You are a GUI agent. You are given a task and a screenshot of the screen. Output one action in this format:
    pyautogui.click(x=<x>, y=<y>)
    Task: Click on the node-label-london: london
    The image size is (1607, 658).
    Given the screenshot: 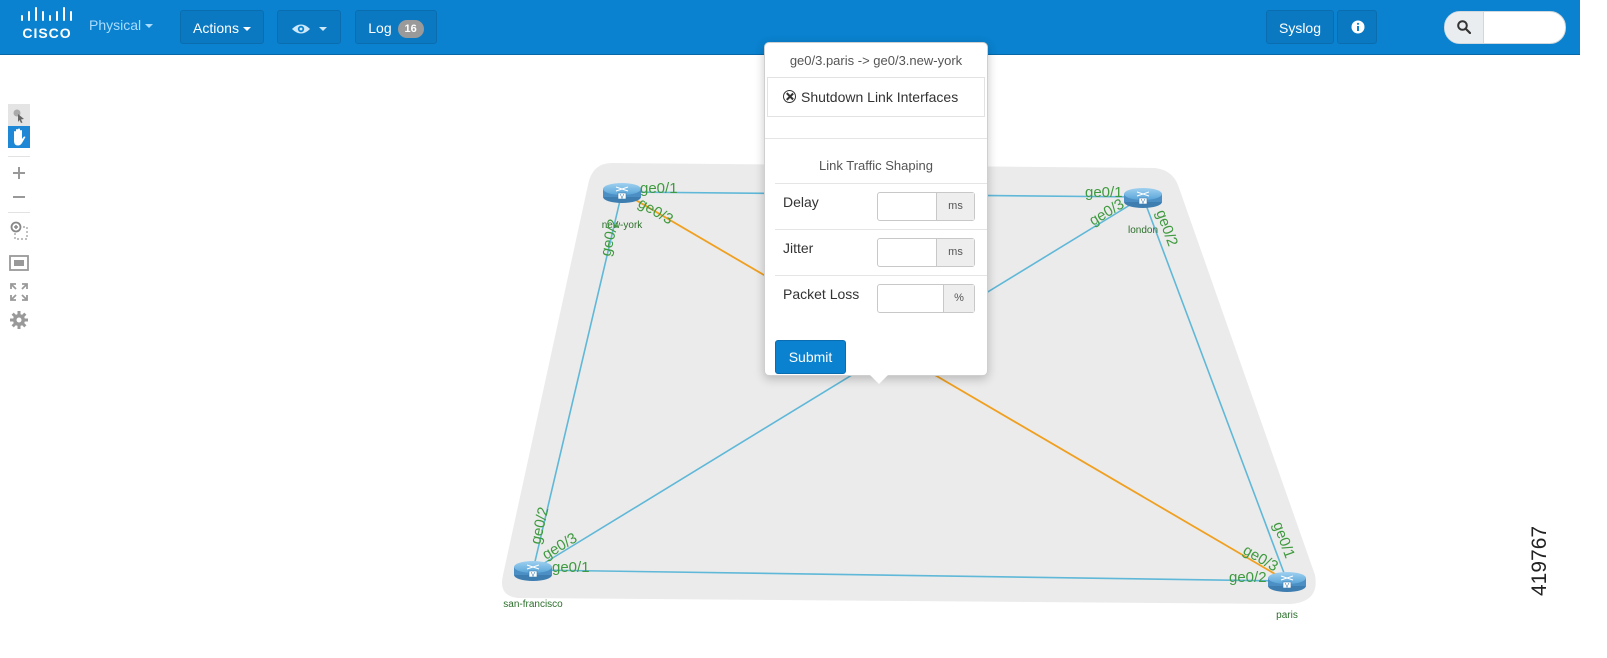 What is the action you would take?
    pyautogui.click(x=1143, y=230)
    